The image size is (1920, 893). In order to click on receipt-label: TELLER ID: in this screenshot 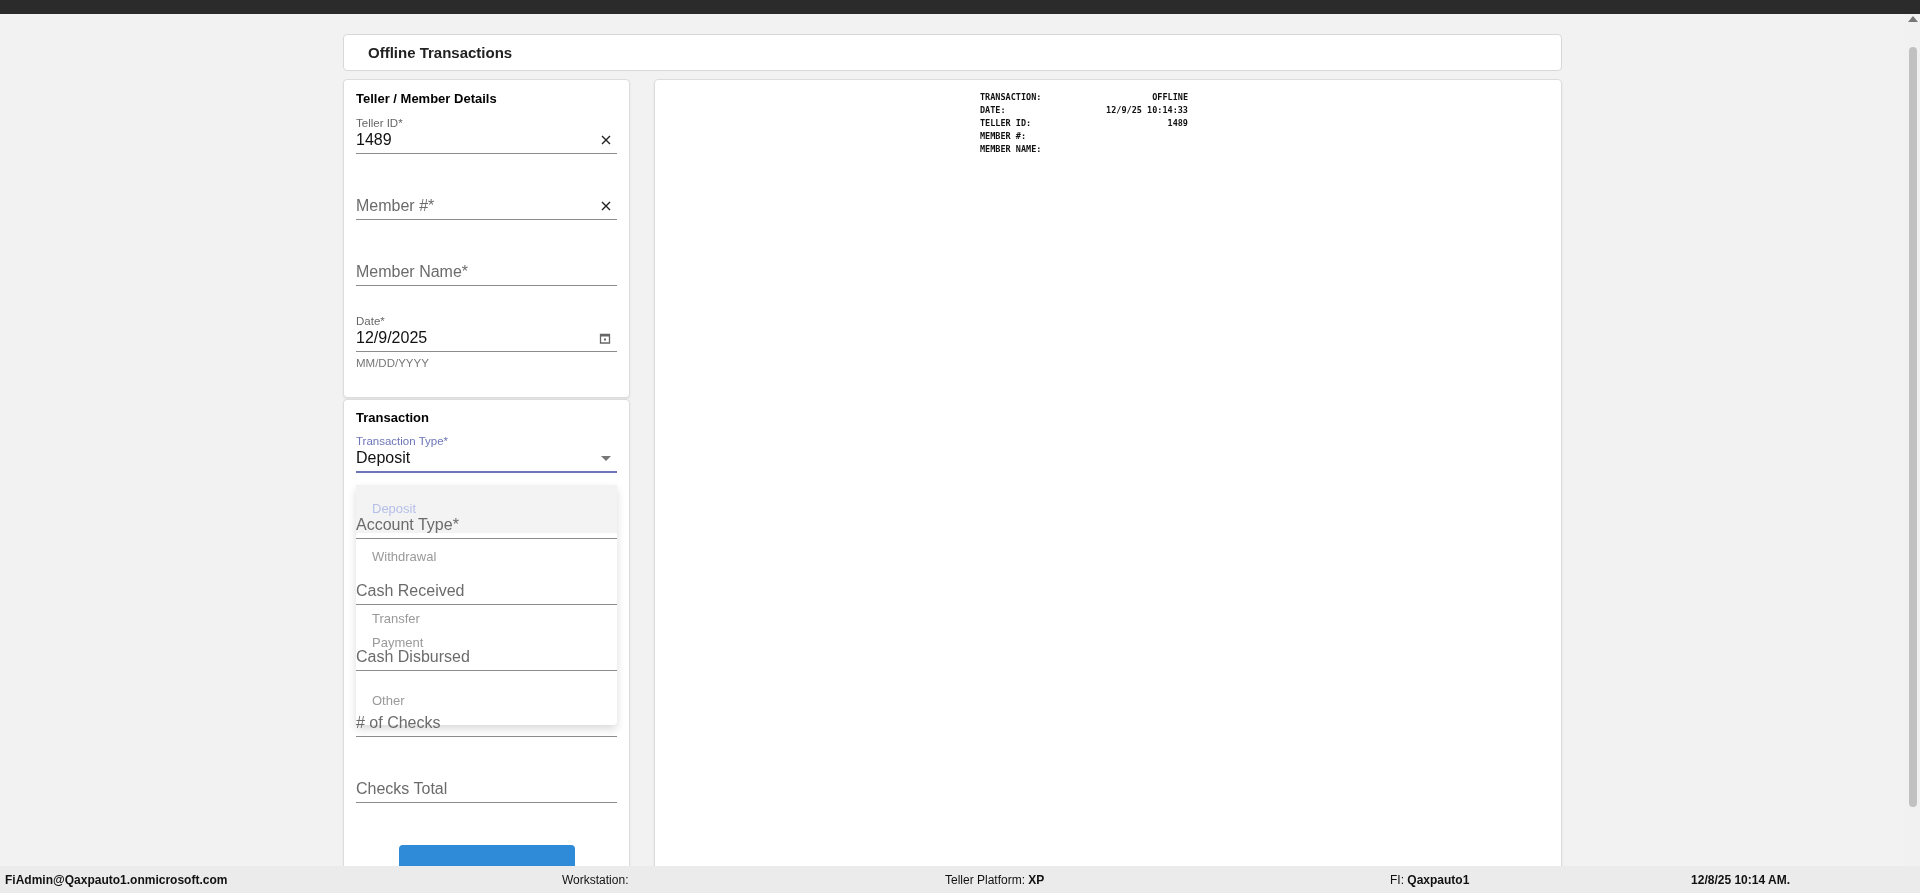, I will do `click(1006, 123)`.